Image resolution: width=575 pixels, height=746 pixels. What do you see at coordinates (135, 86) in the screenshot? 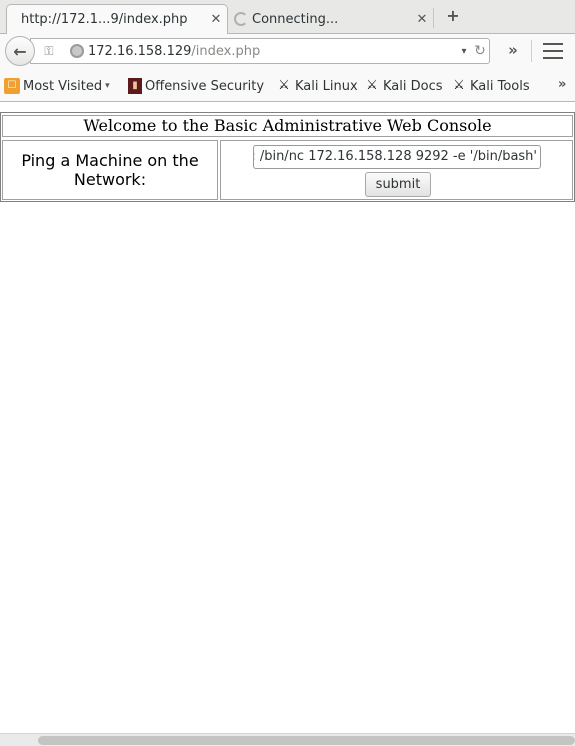
I see `offensive-security-icon: ▮` at bounding box center [135, 86].